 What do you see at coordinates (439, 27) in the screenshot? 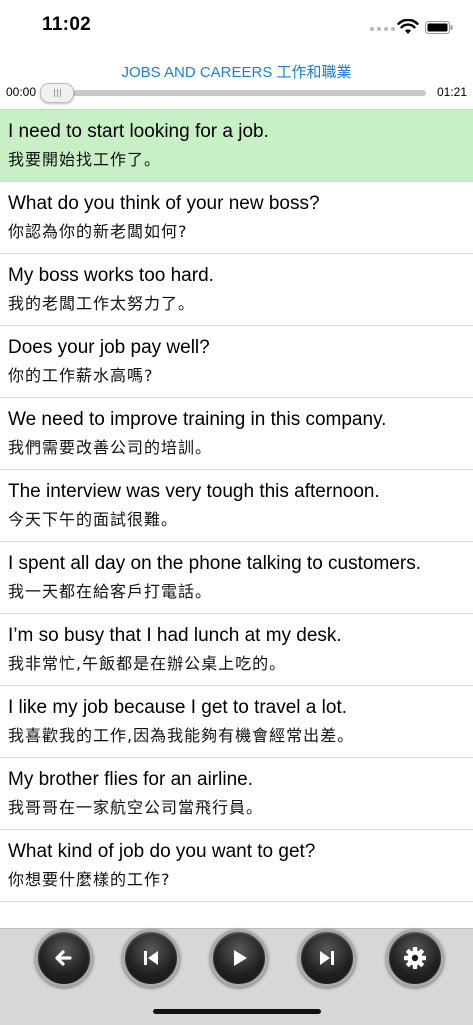
I see `battery-icon` at bounding box center [439, 27].